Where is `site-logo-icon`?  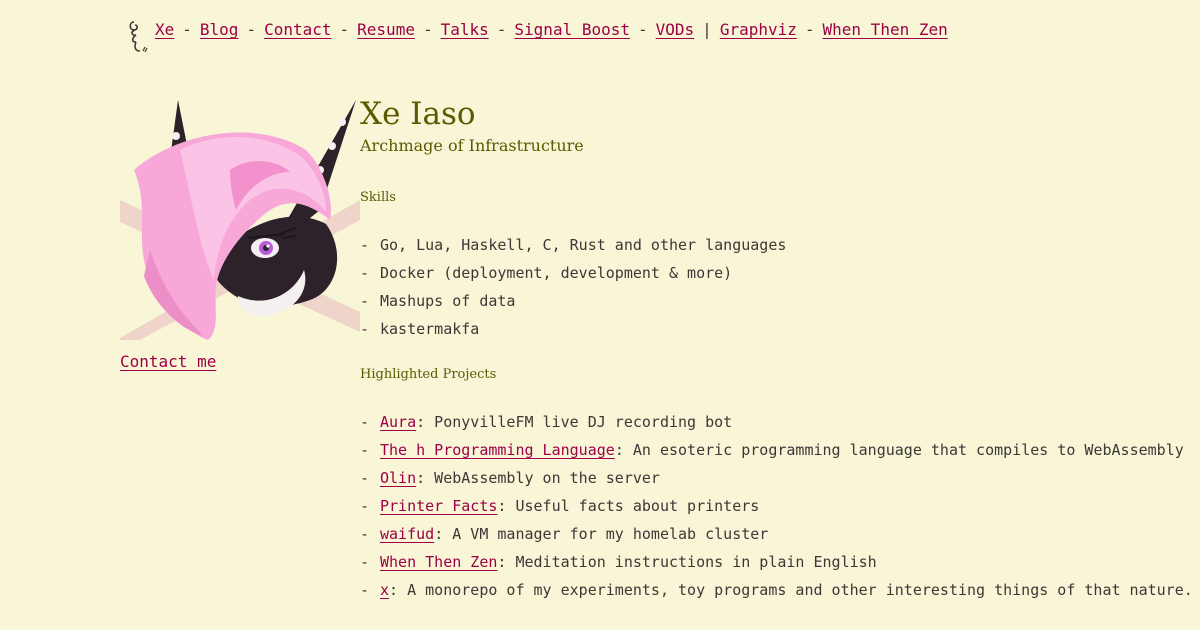 site-logo-icon is located at coordinates (138, 37).